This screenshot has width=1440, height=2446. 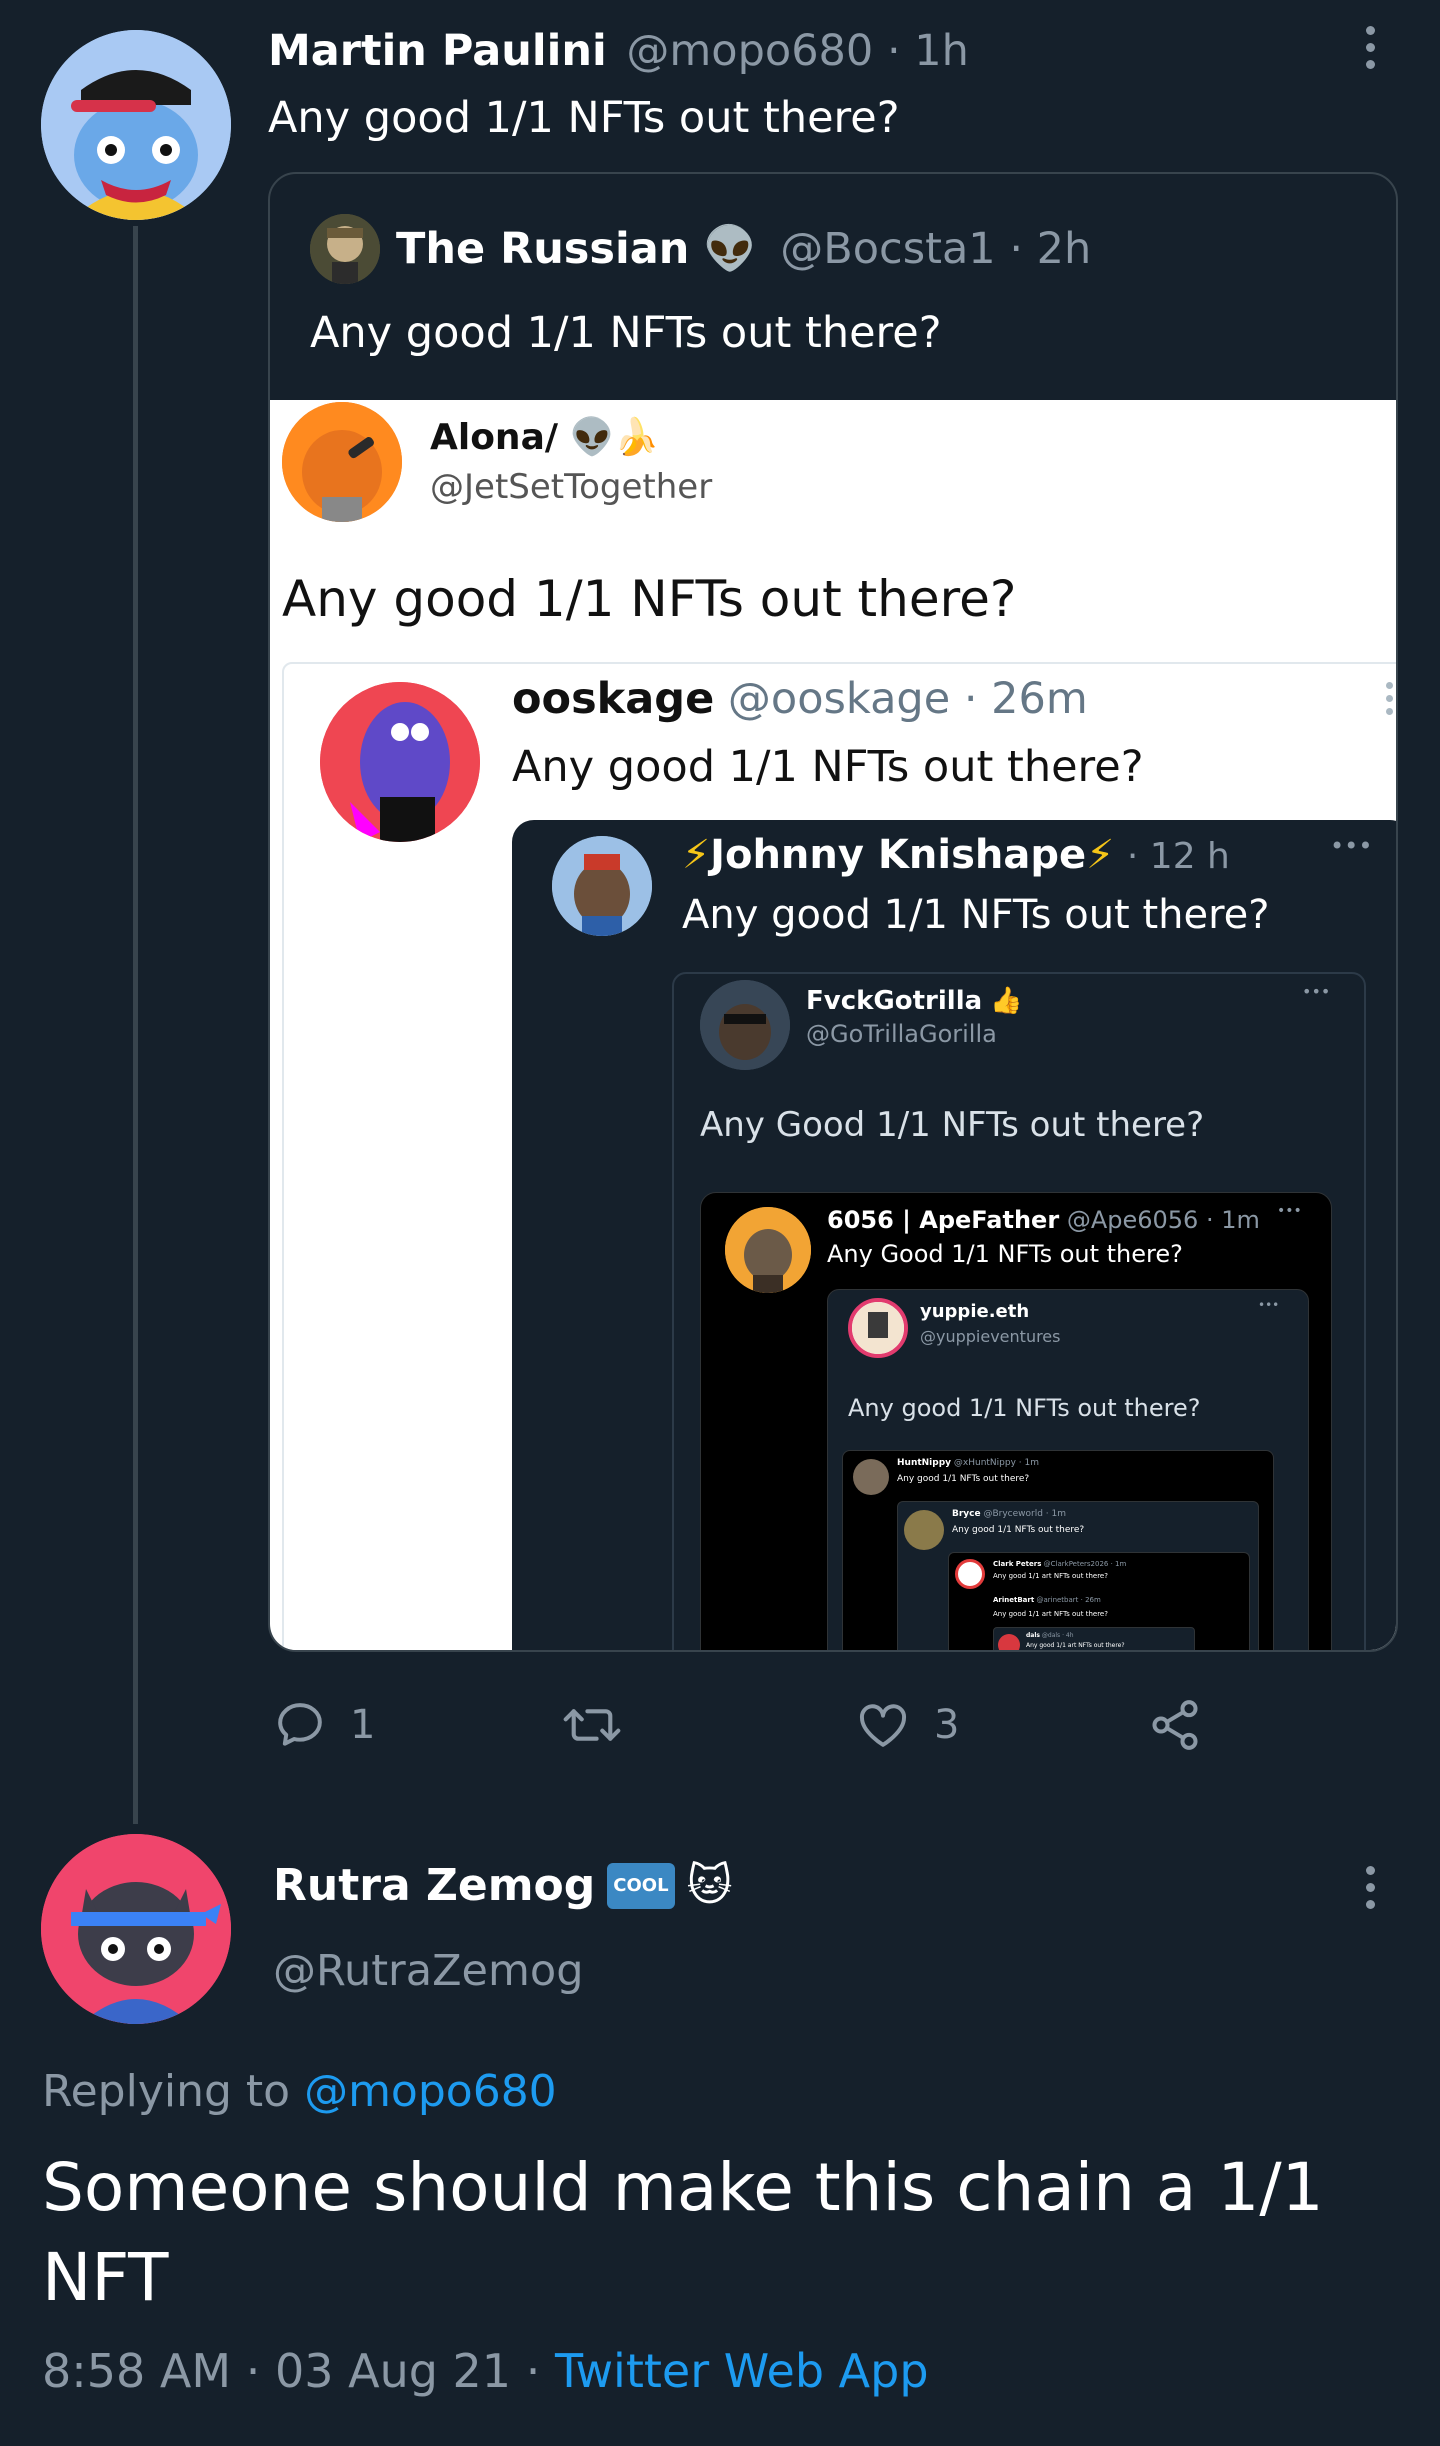 What do you see at coordinates (437, 51) in the screenshot?
I see `author-name: Martin Paulini` at bounding box center [437, 51].